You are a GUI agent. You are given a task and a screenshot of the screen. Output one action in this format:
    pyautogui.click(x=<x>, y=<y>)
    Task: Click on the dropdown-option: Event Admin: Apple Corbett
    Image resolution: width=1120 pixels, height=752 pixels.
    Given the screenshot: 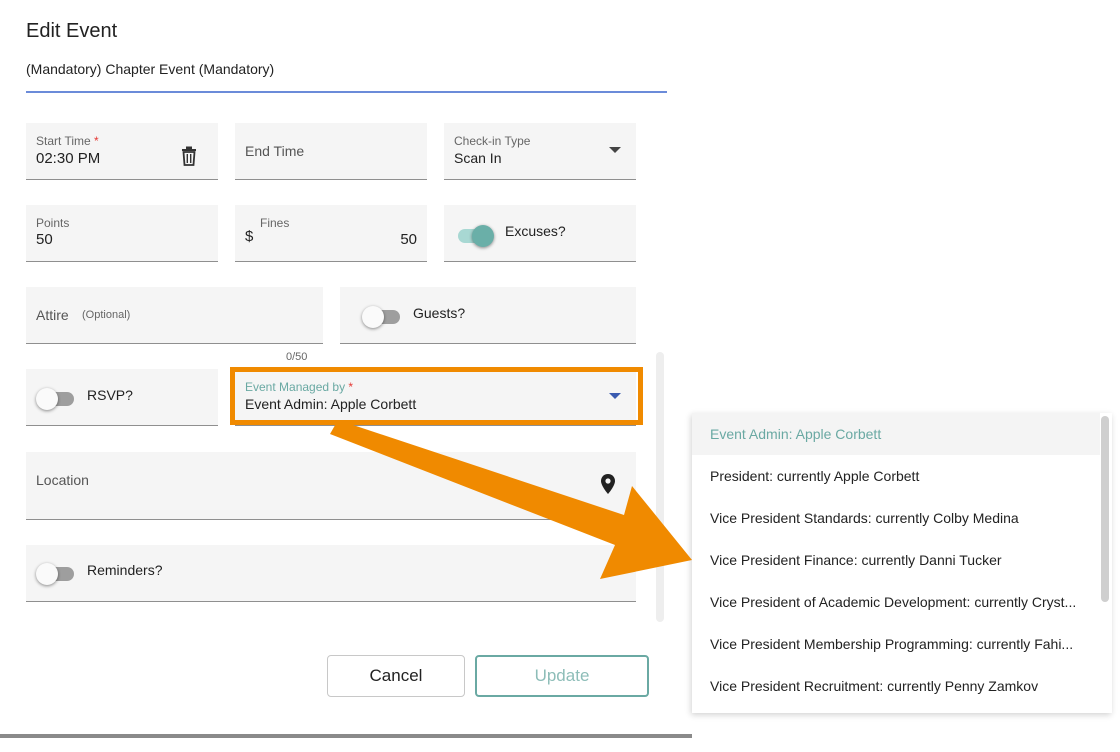 What is the action you would take?
    pyautogui.click(x=896, y=434)
    